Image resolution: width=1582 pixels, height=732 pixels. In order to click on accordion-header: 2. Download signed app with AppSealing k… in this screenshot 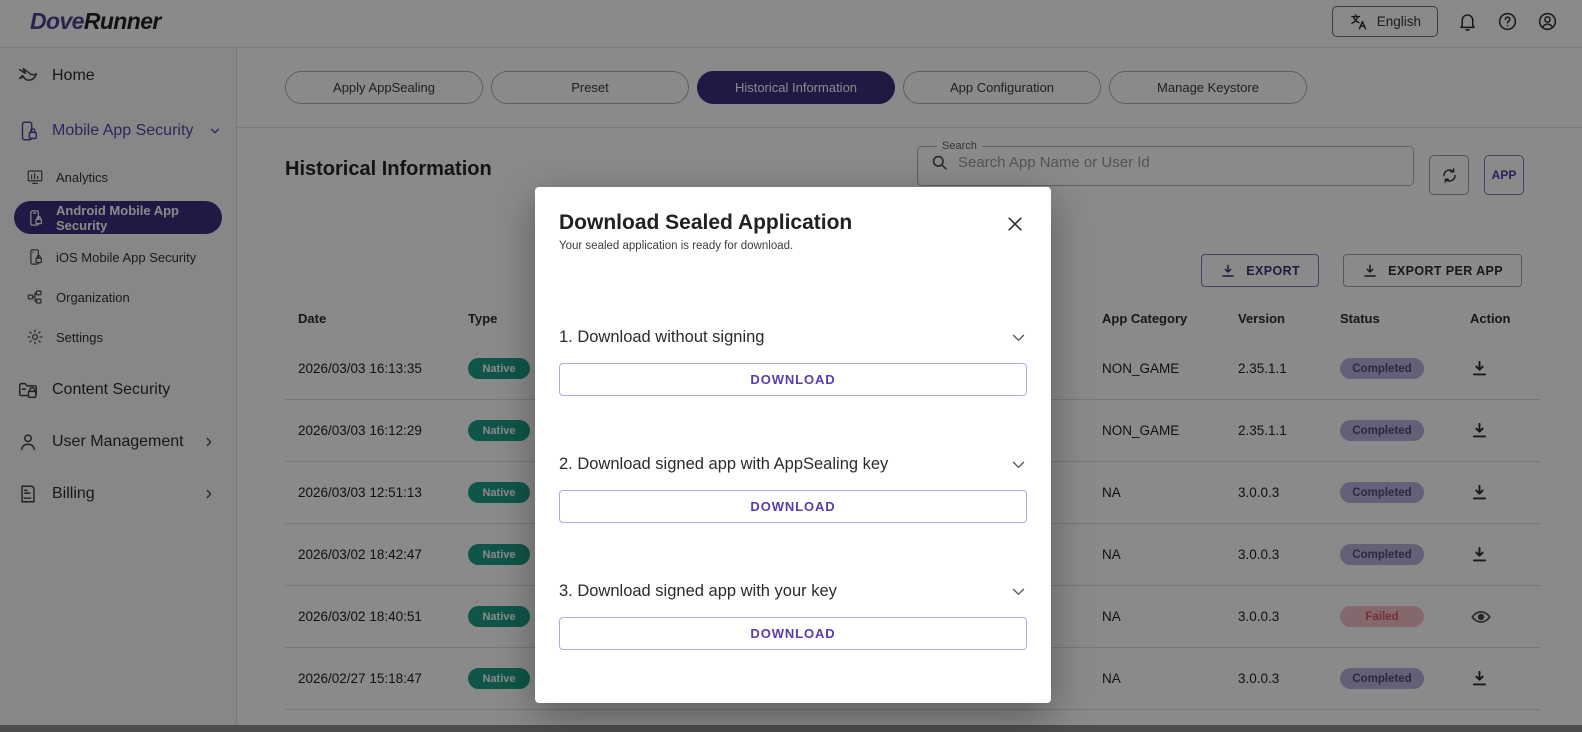, I will do `click(793, 464)`.